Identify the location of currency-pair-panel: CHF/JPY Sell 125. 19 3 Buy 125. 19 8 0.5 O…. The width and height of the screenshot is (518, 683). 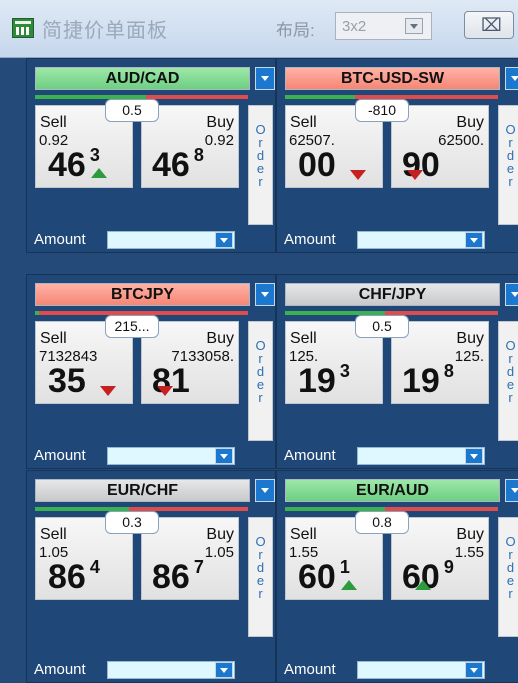
(397, 371).